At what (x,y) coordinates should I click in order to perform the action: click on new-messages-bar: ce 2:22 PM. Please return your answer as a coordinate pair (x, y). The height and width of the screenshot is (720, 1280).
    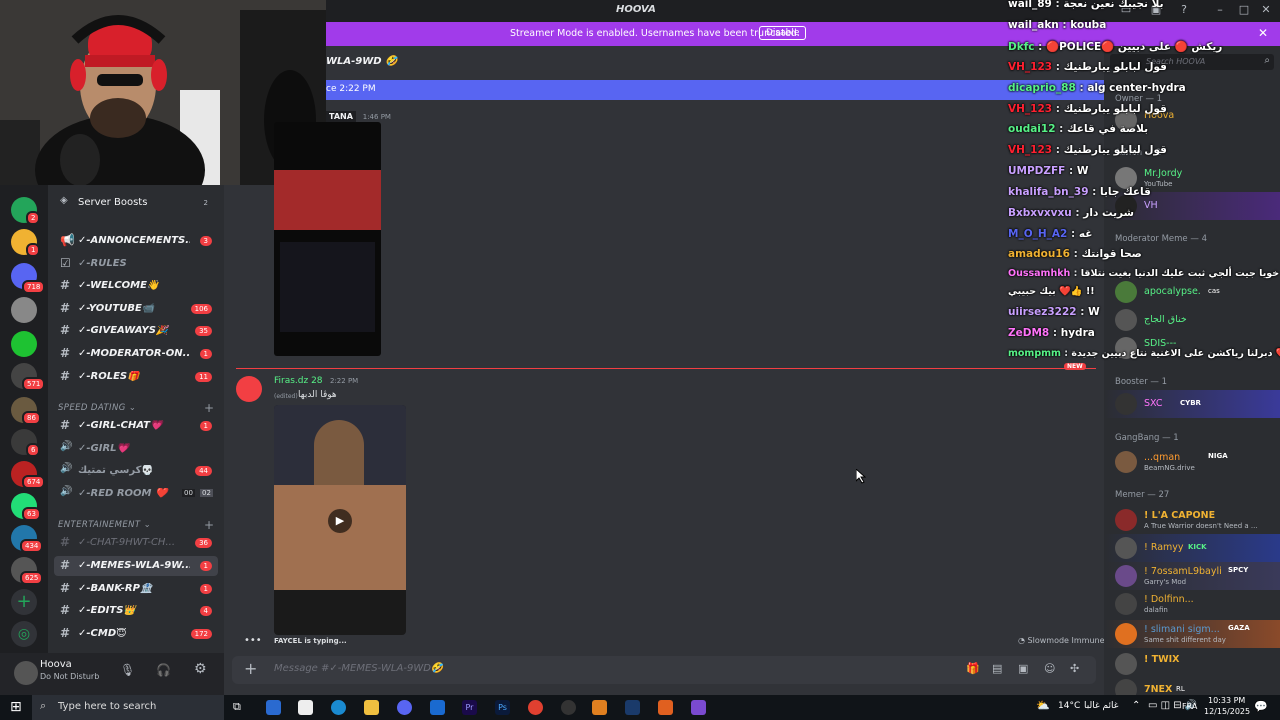
    Looking at the image, I should click on (715, 90).